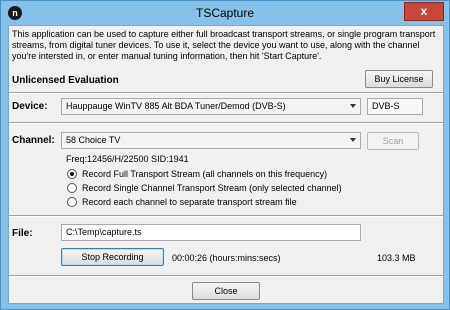 The width and height of the screenshot is (450, 310). I want to click on window-title: TSCapture, so click(225, 13).